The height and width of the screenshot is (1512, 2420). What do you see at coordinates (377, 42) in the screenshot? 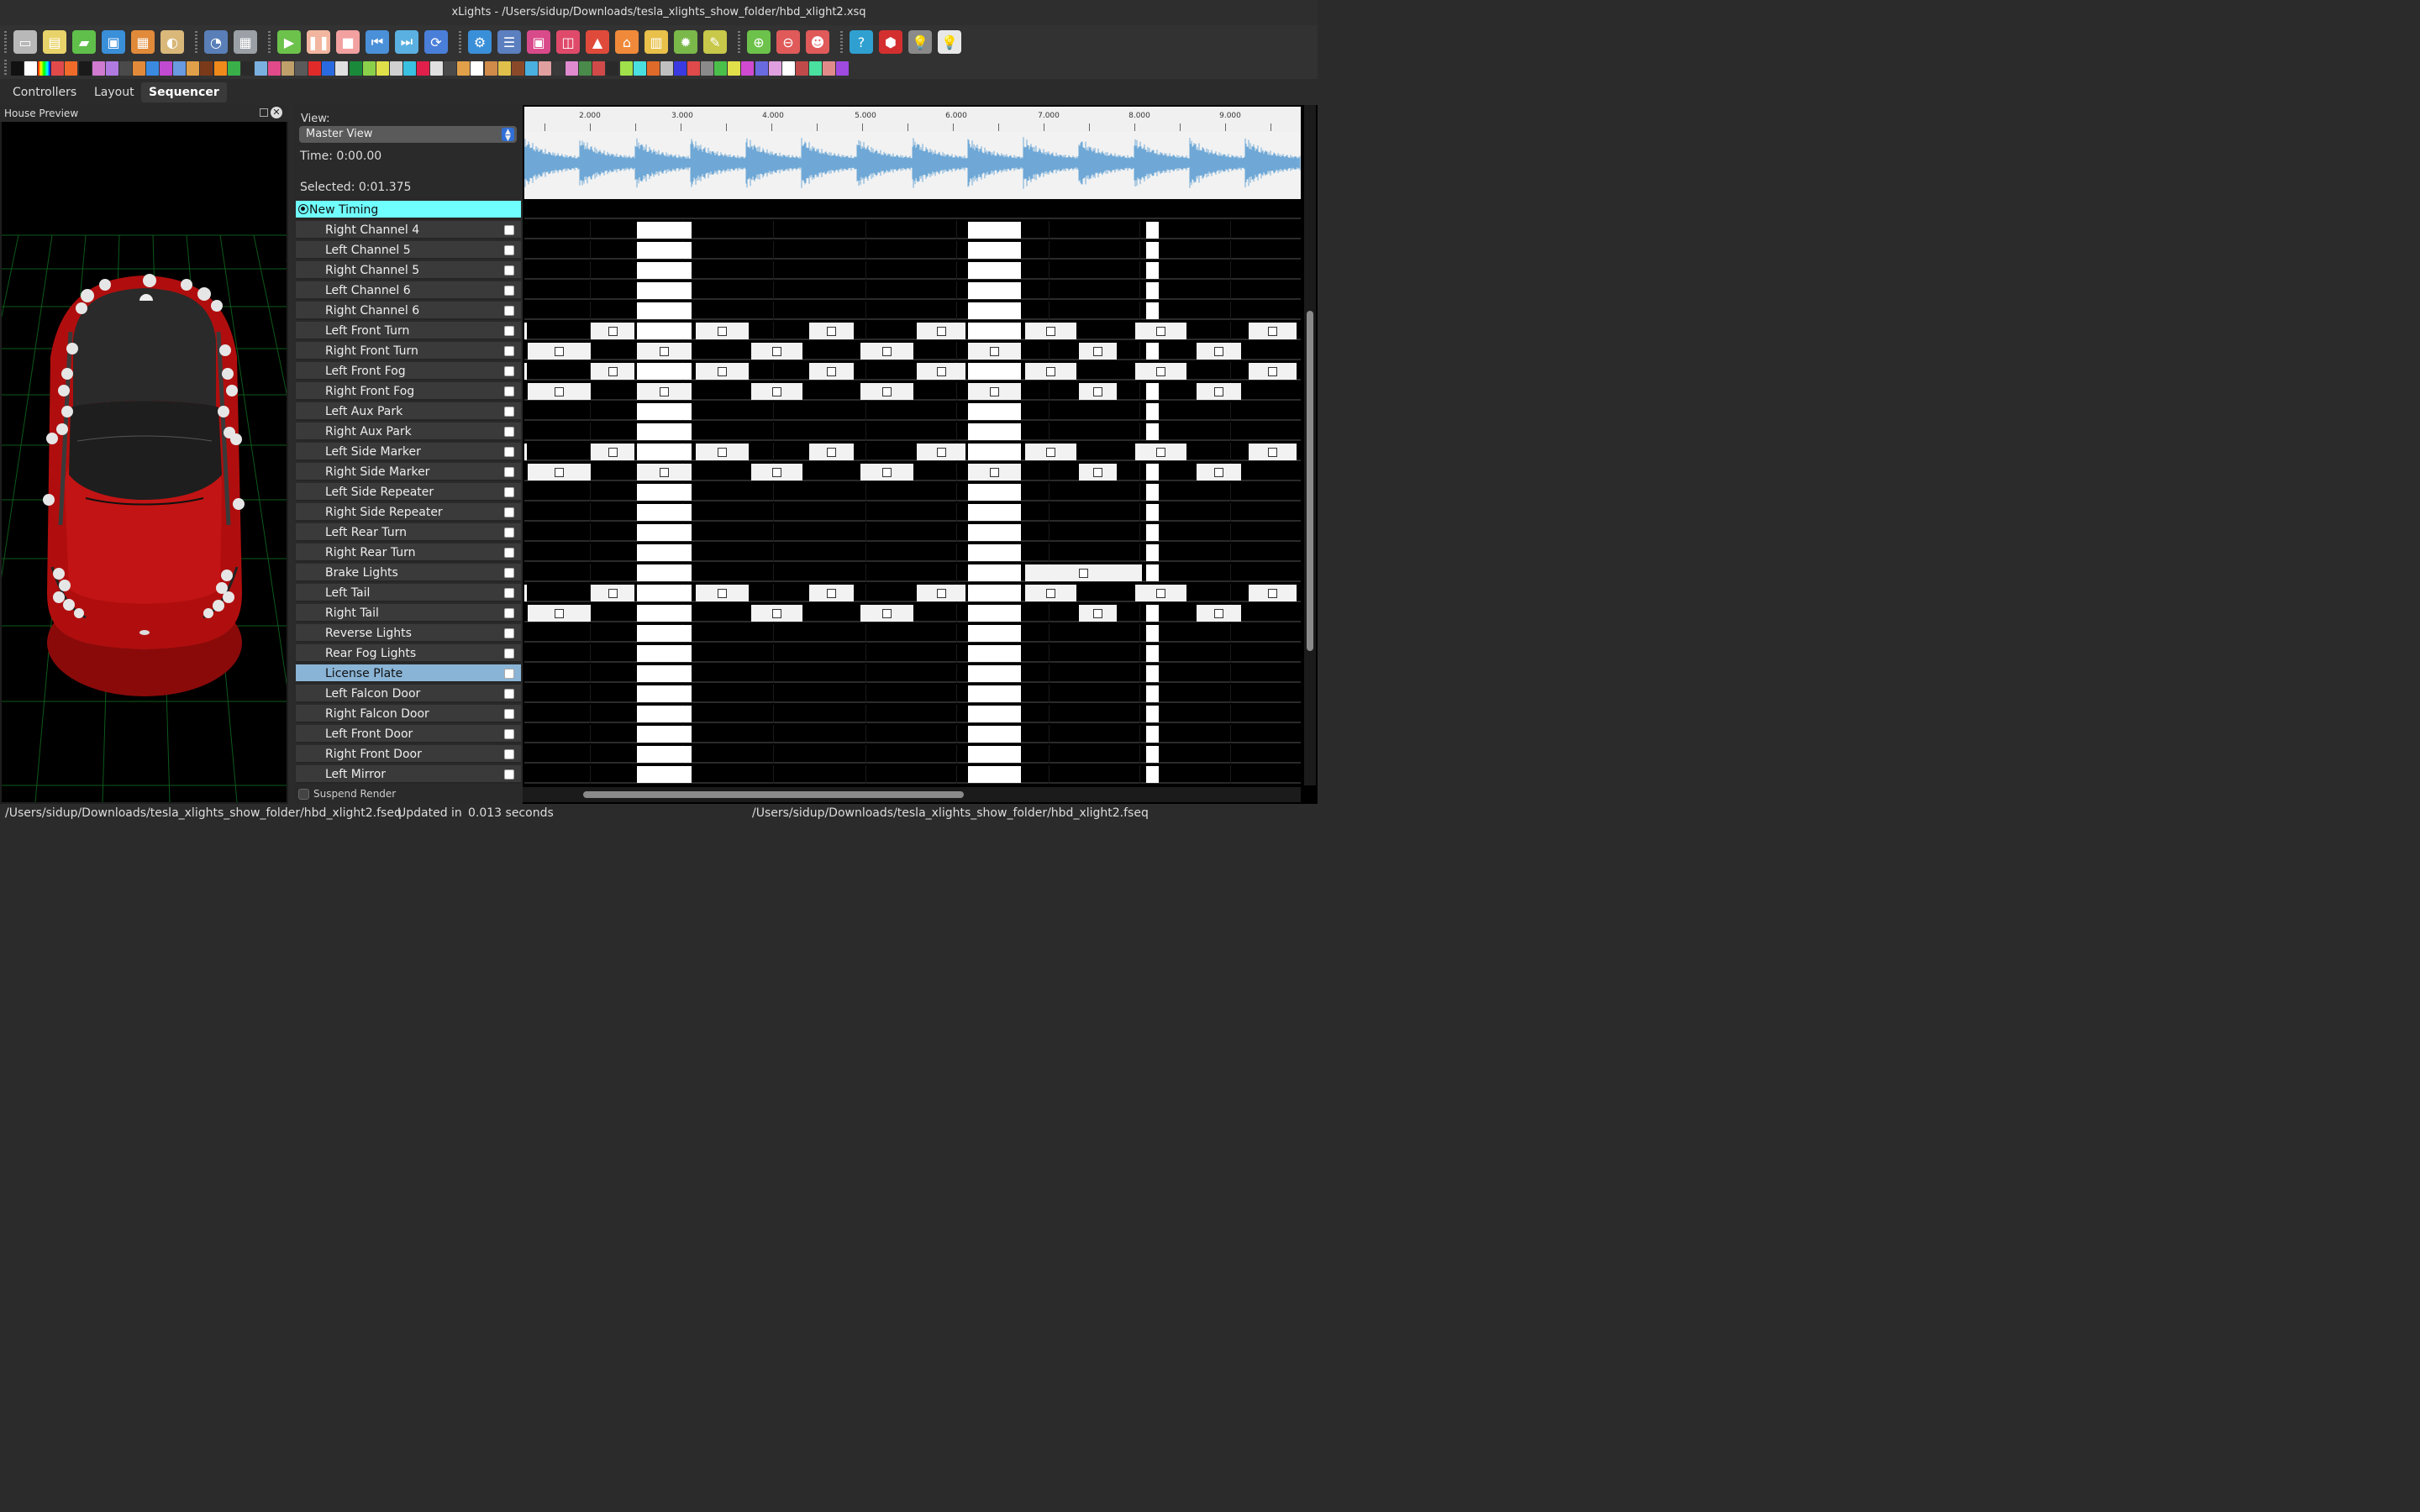
I see `rewind-icon: ⏮` at bounding box center [377, 42].